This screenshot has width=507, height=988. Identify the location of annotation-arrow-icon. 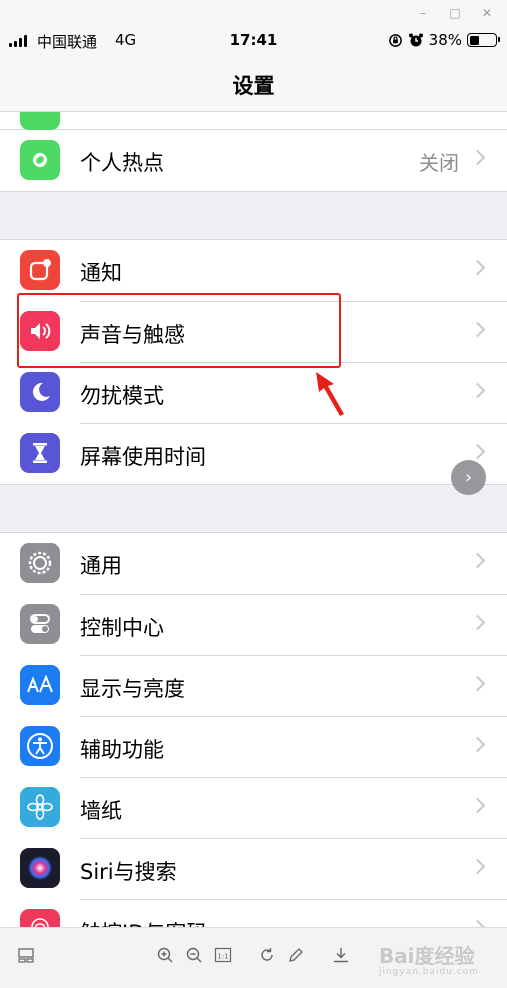
(330, 394).